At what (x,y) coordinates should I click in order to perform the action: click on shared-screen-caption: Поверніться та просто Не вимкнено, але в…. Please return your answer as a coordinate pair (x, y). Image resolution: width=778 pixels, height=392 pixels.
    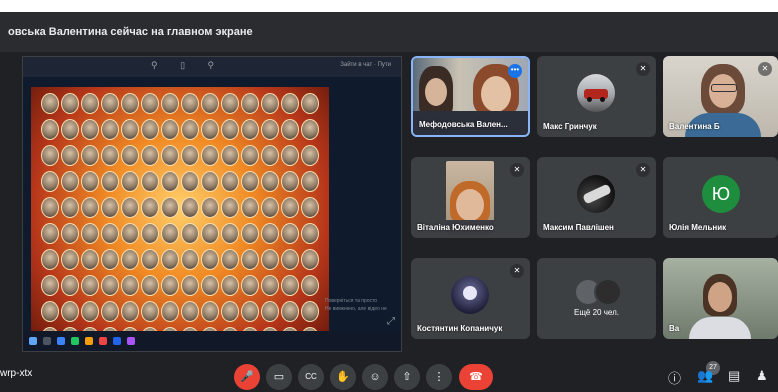
    Looking at the image, I should click on (356, 305).